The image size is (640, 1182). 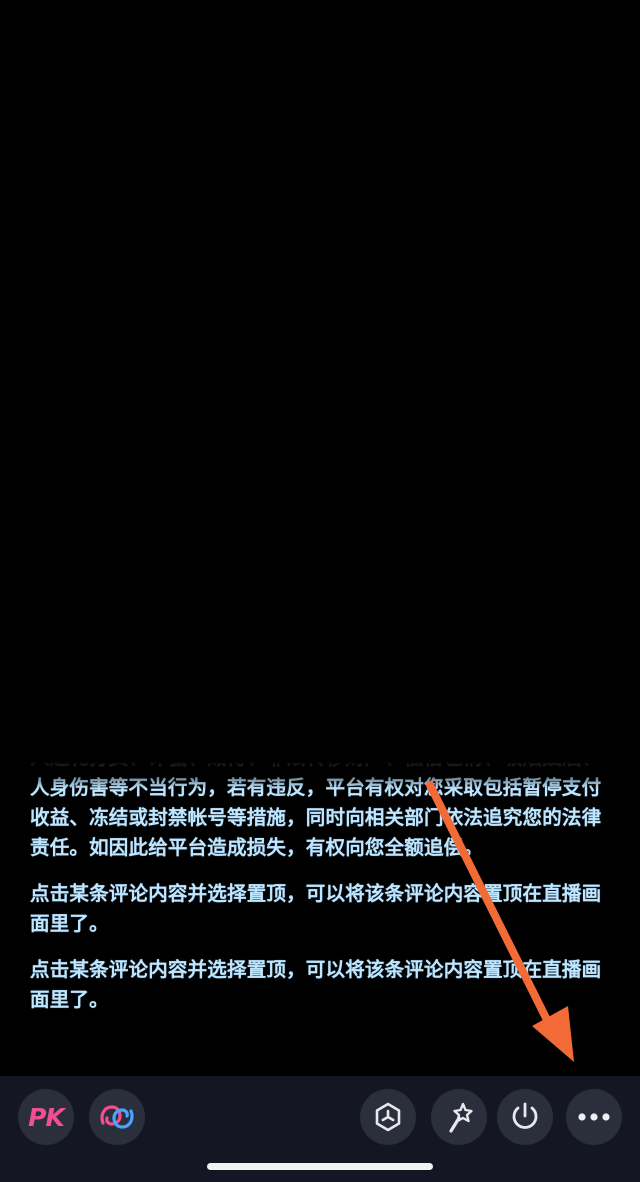 I want to click on interaction-button, so click(x=388, y=1117).